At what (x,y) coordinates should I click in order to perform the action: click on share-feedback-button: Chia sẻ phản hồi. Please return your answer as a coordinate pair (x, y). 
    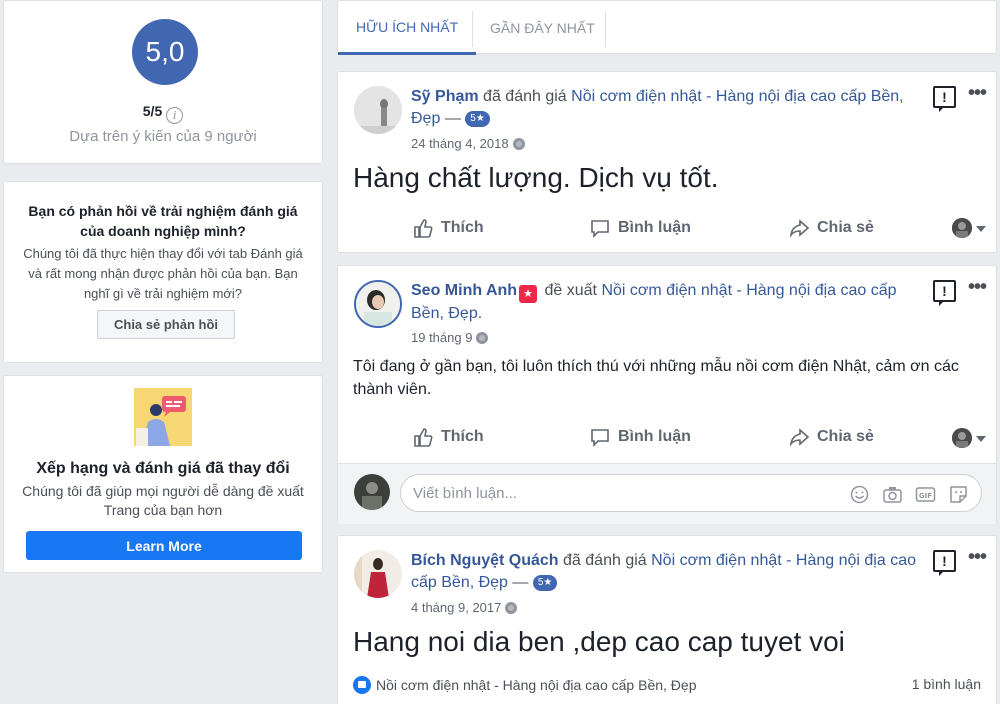
    Looking at the image, I should click on (166, 324).